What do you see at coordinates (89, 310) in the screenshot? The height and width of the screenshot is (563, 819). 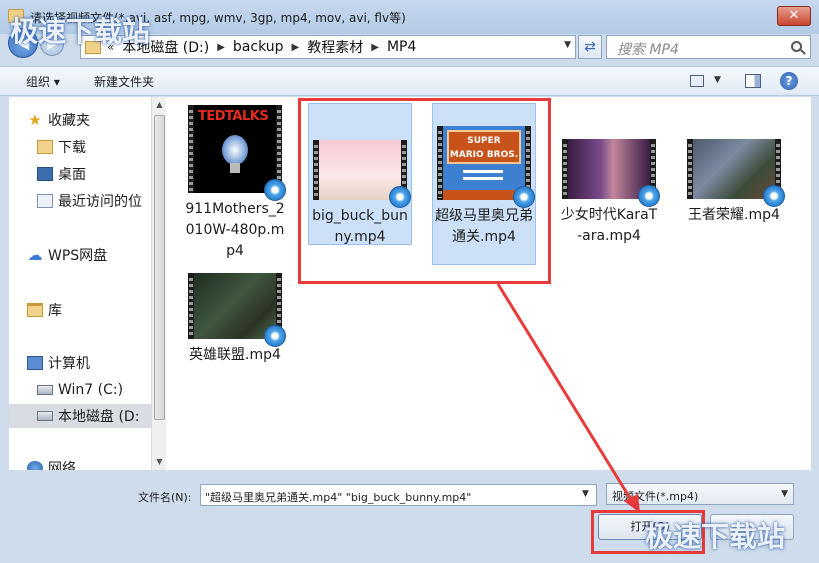 I see `nav-item-library: 库` at bounding box center [89, 310].